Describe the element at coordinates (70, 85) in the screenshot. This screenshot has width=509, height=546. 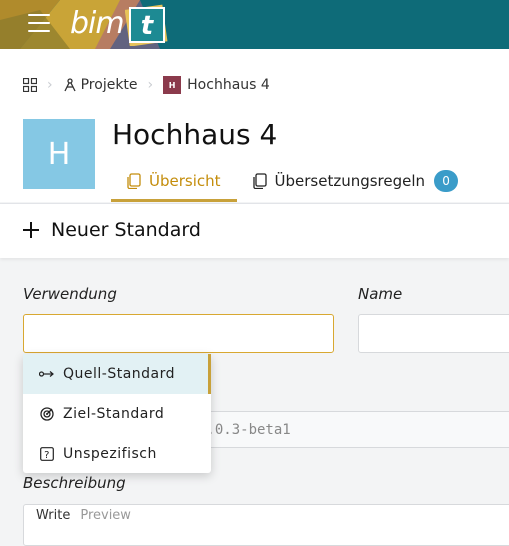
I see `projects-icon` at that location.